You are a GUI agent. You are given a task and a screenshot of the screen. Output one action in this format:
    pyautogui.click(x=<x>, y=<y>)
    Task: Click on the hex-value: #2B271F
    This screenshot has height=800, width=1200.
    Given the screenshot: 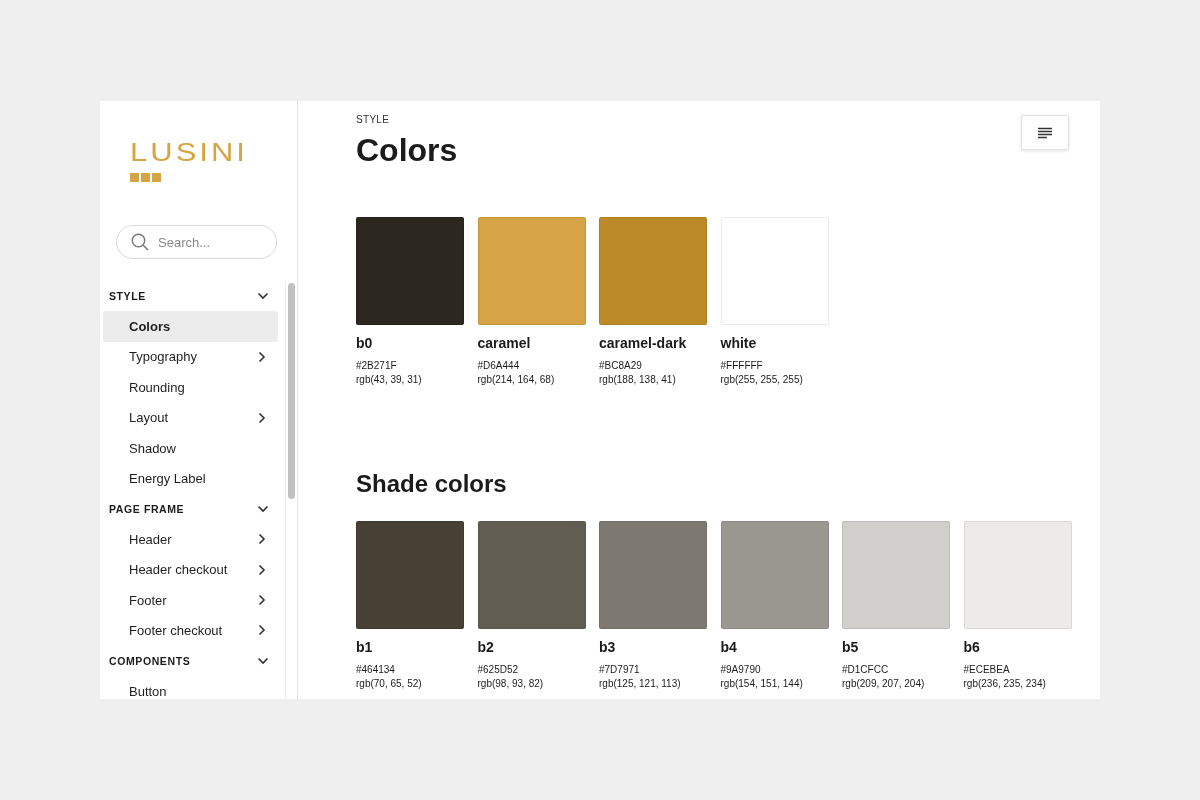 What is the action you would take?
    pyautogui.click(x=377, y=366)
    